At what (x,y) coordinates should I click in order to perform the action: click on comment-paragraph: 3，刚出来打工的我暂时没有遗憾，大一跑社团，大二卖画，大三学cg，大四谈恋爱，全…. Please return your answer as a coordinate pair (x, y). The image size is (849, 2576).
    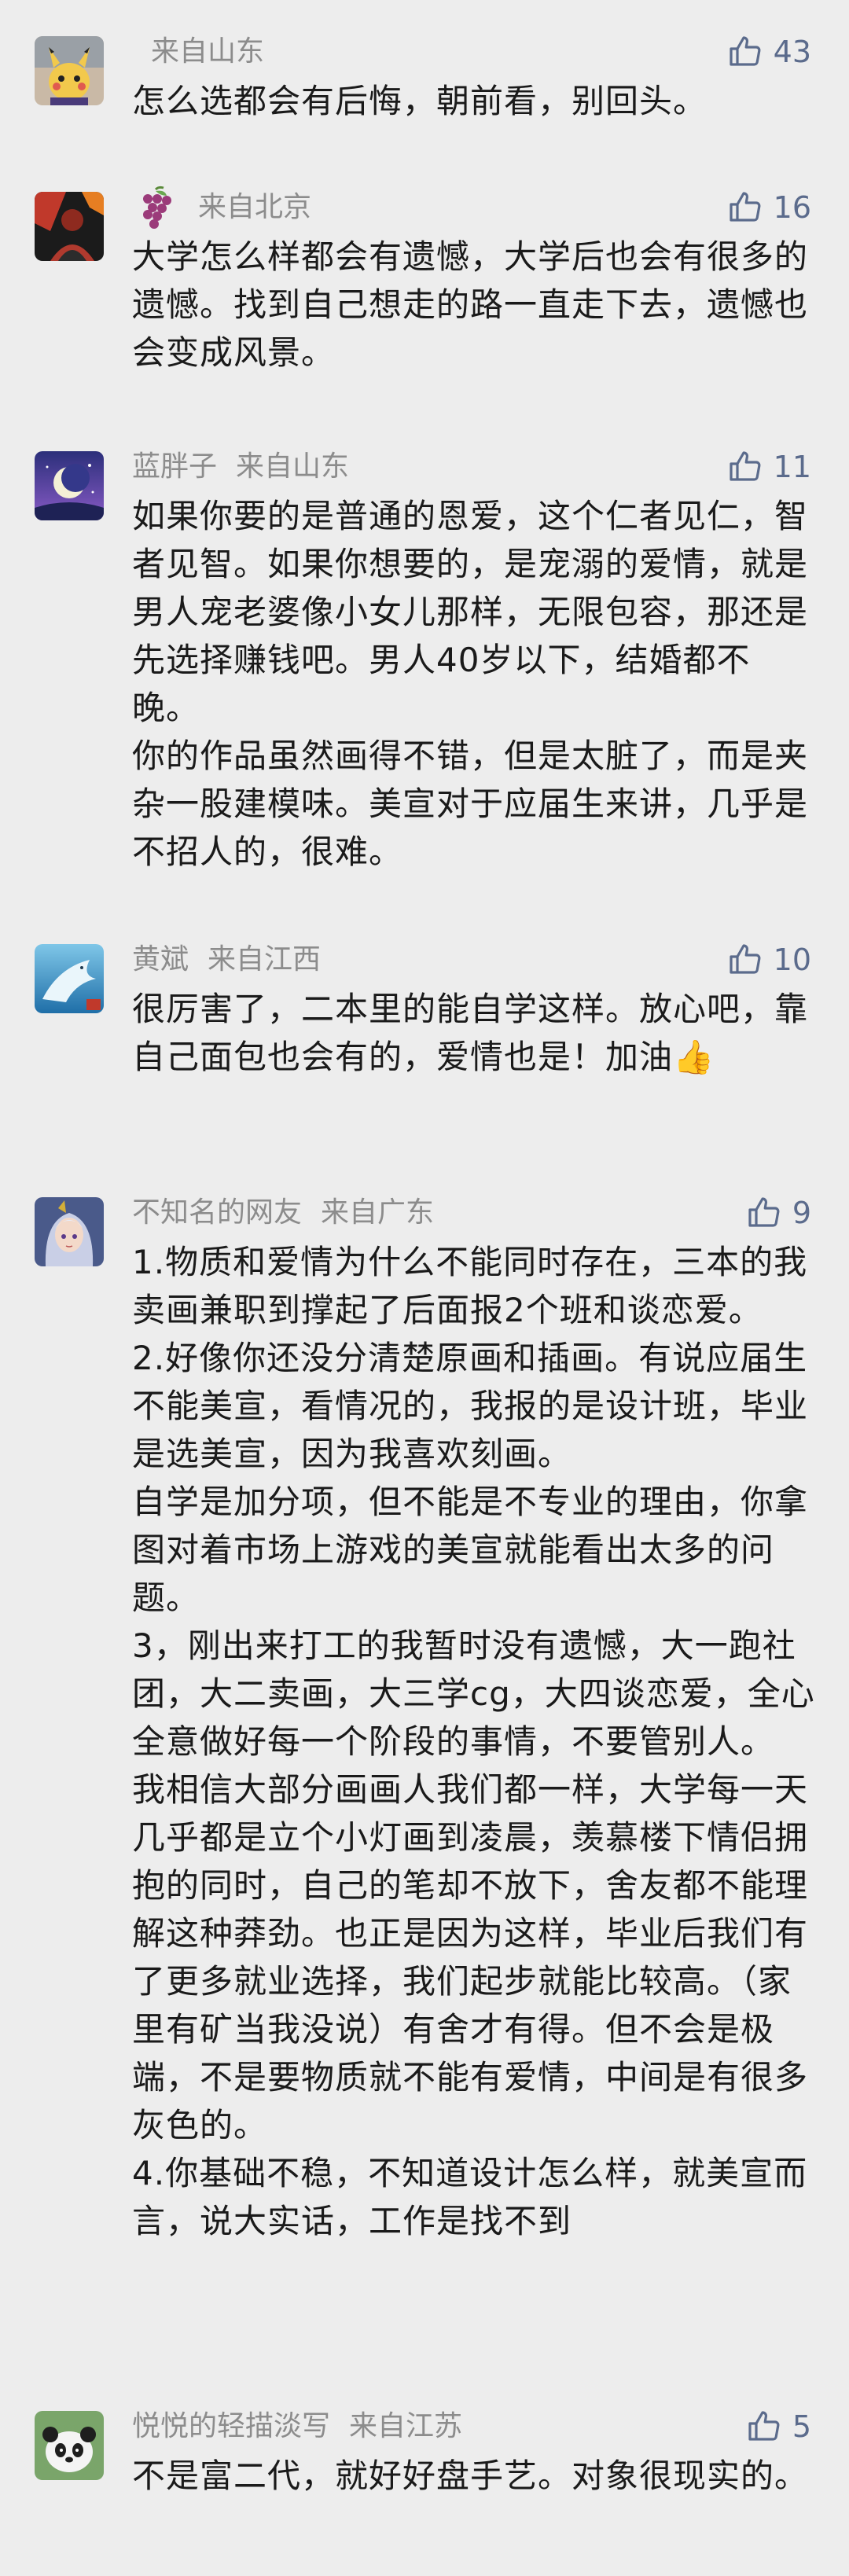
    Looking at the image, I should click on (473, 1693).